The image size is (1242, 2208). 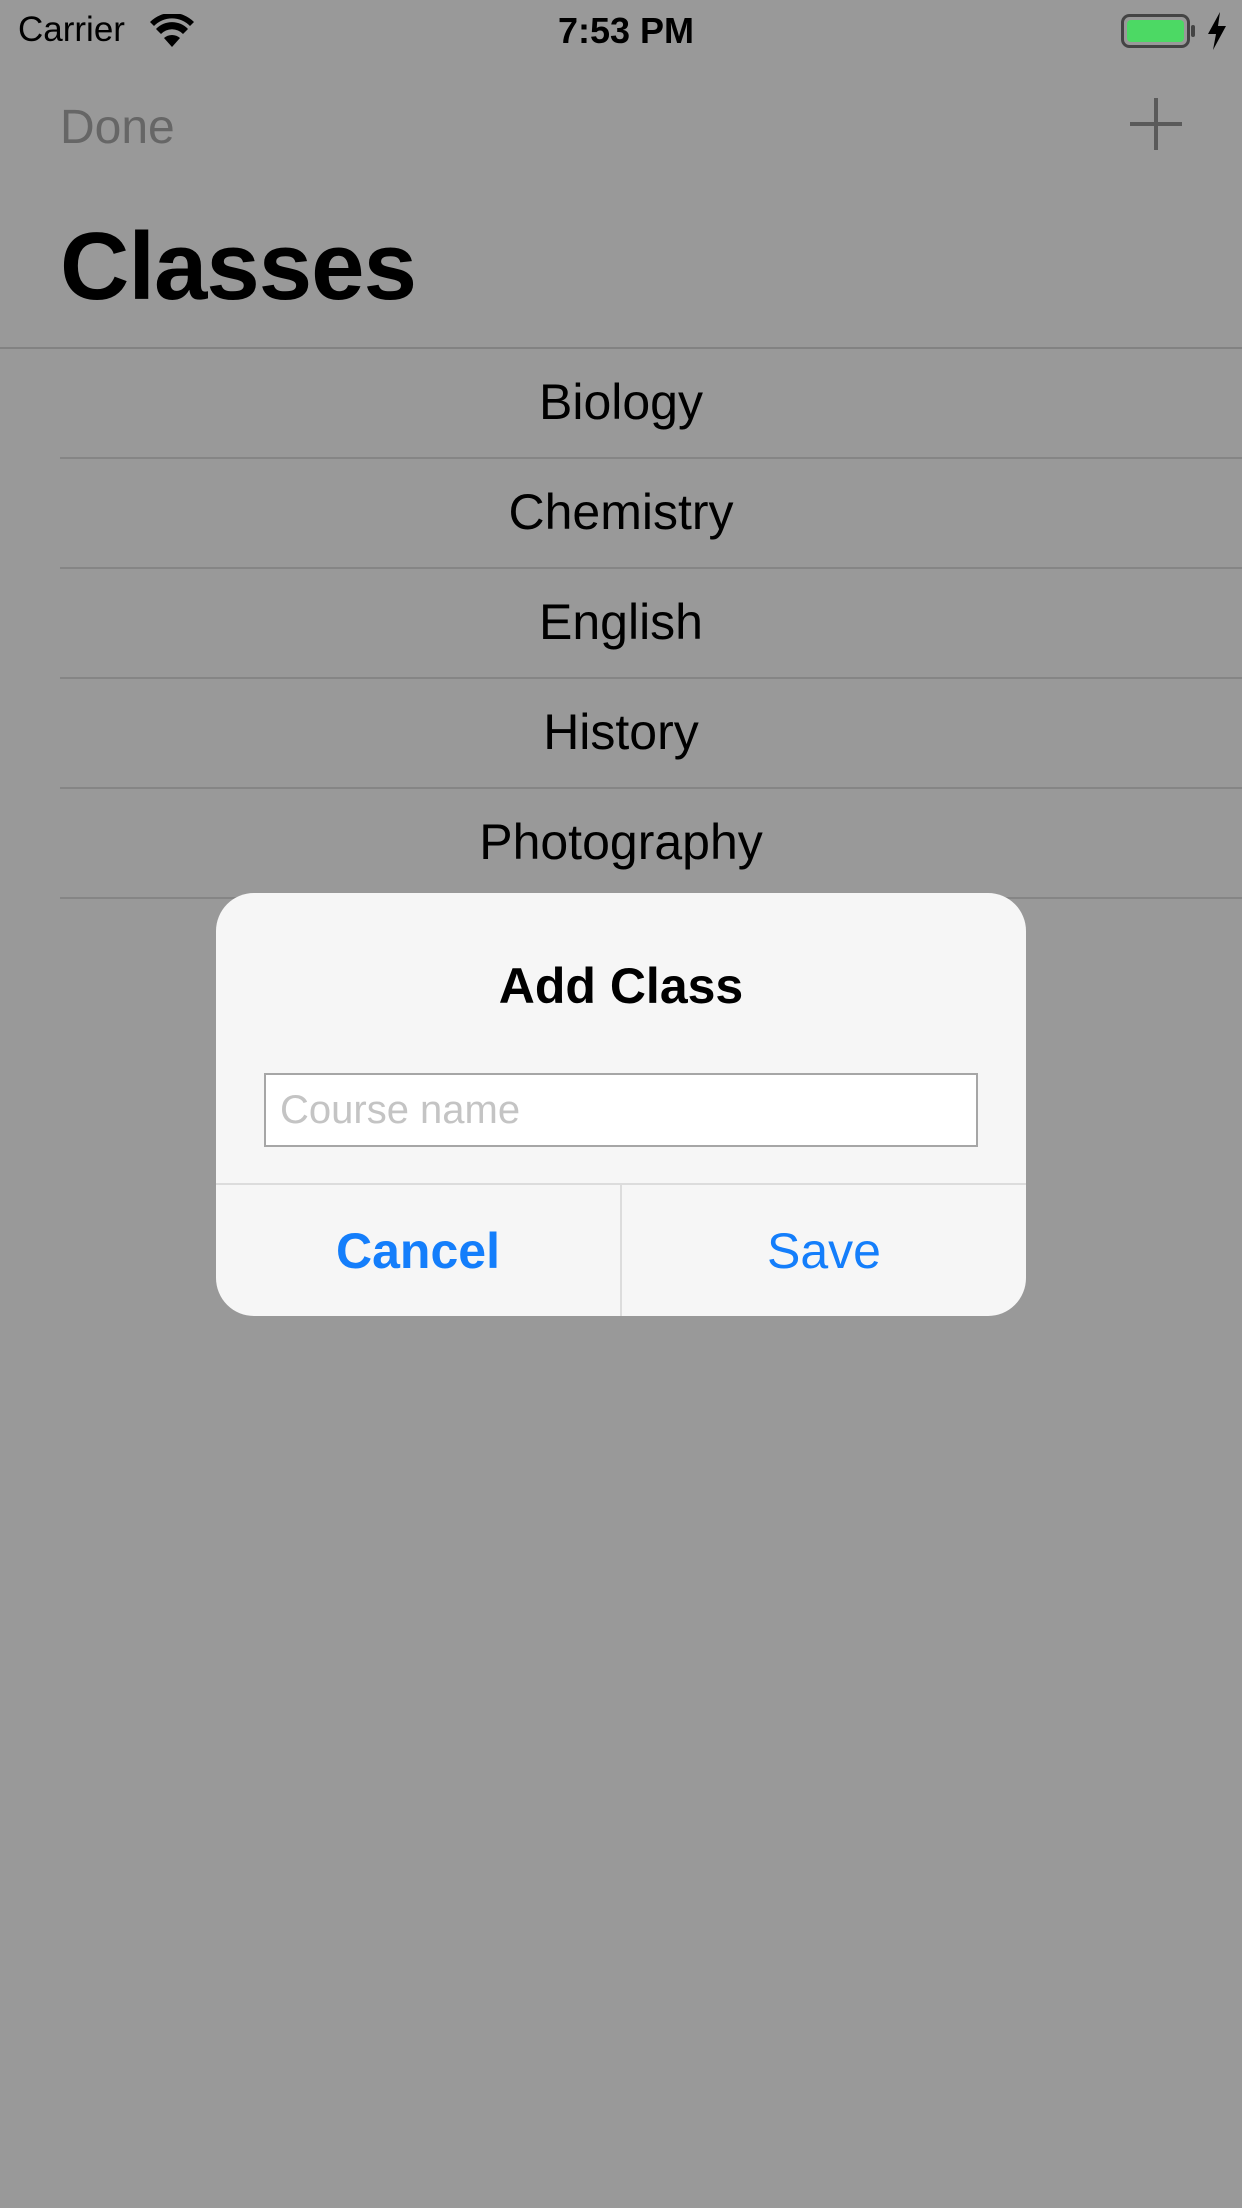 I want to click on class-name: History, so click(x=621, y=732).